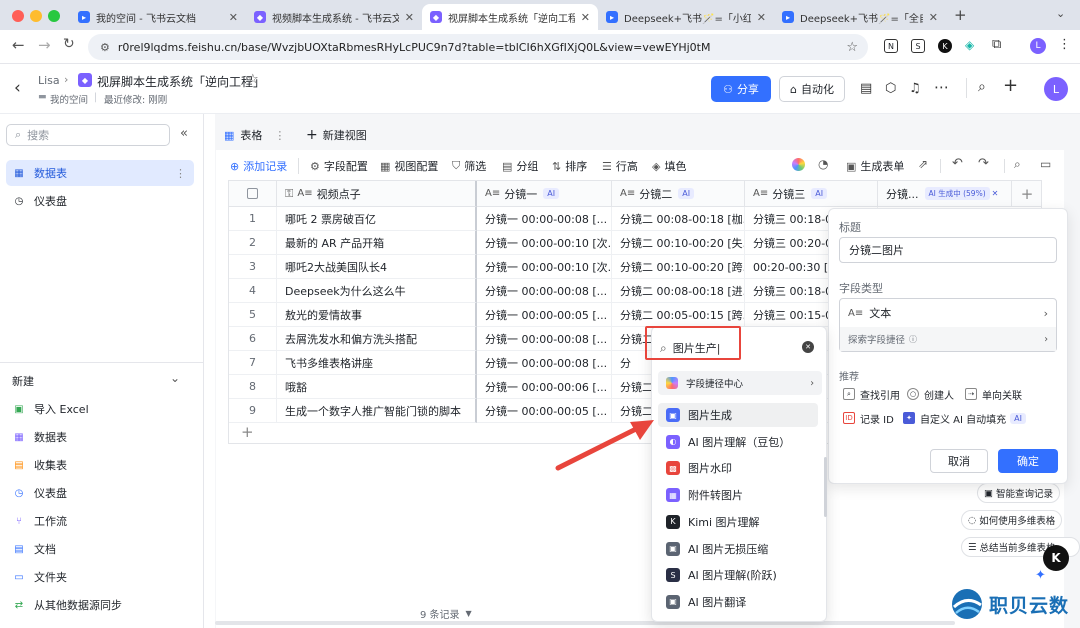  What do you see at coordinates (918, 46) in the screenshot?
I see `extension-s-icon: S` at bounding box center [918, 46].